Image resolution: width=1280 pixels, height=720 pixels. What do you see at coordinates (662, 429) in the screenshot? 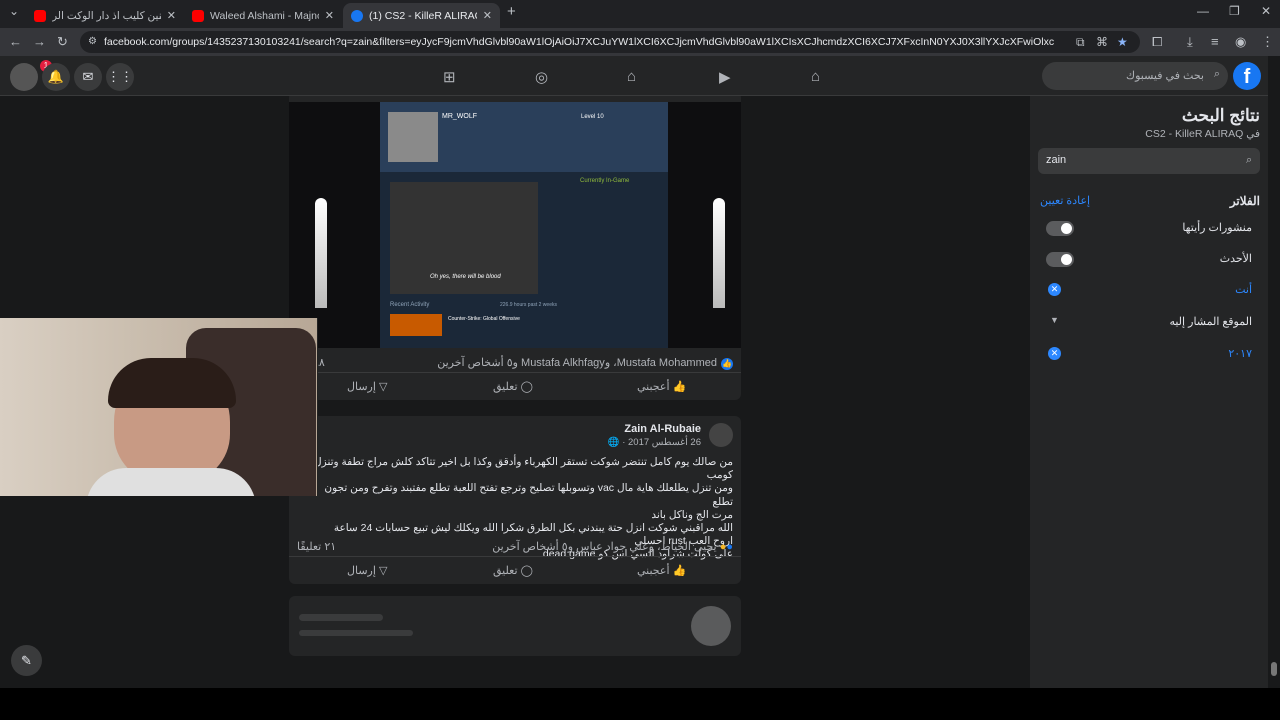
I see `author-name: Zain Al-Rubaie` at bounding box center [662, 429].